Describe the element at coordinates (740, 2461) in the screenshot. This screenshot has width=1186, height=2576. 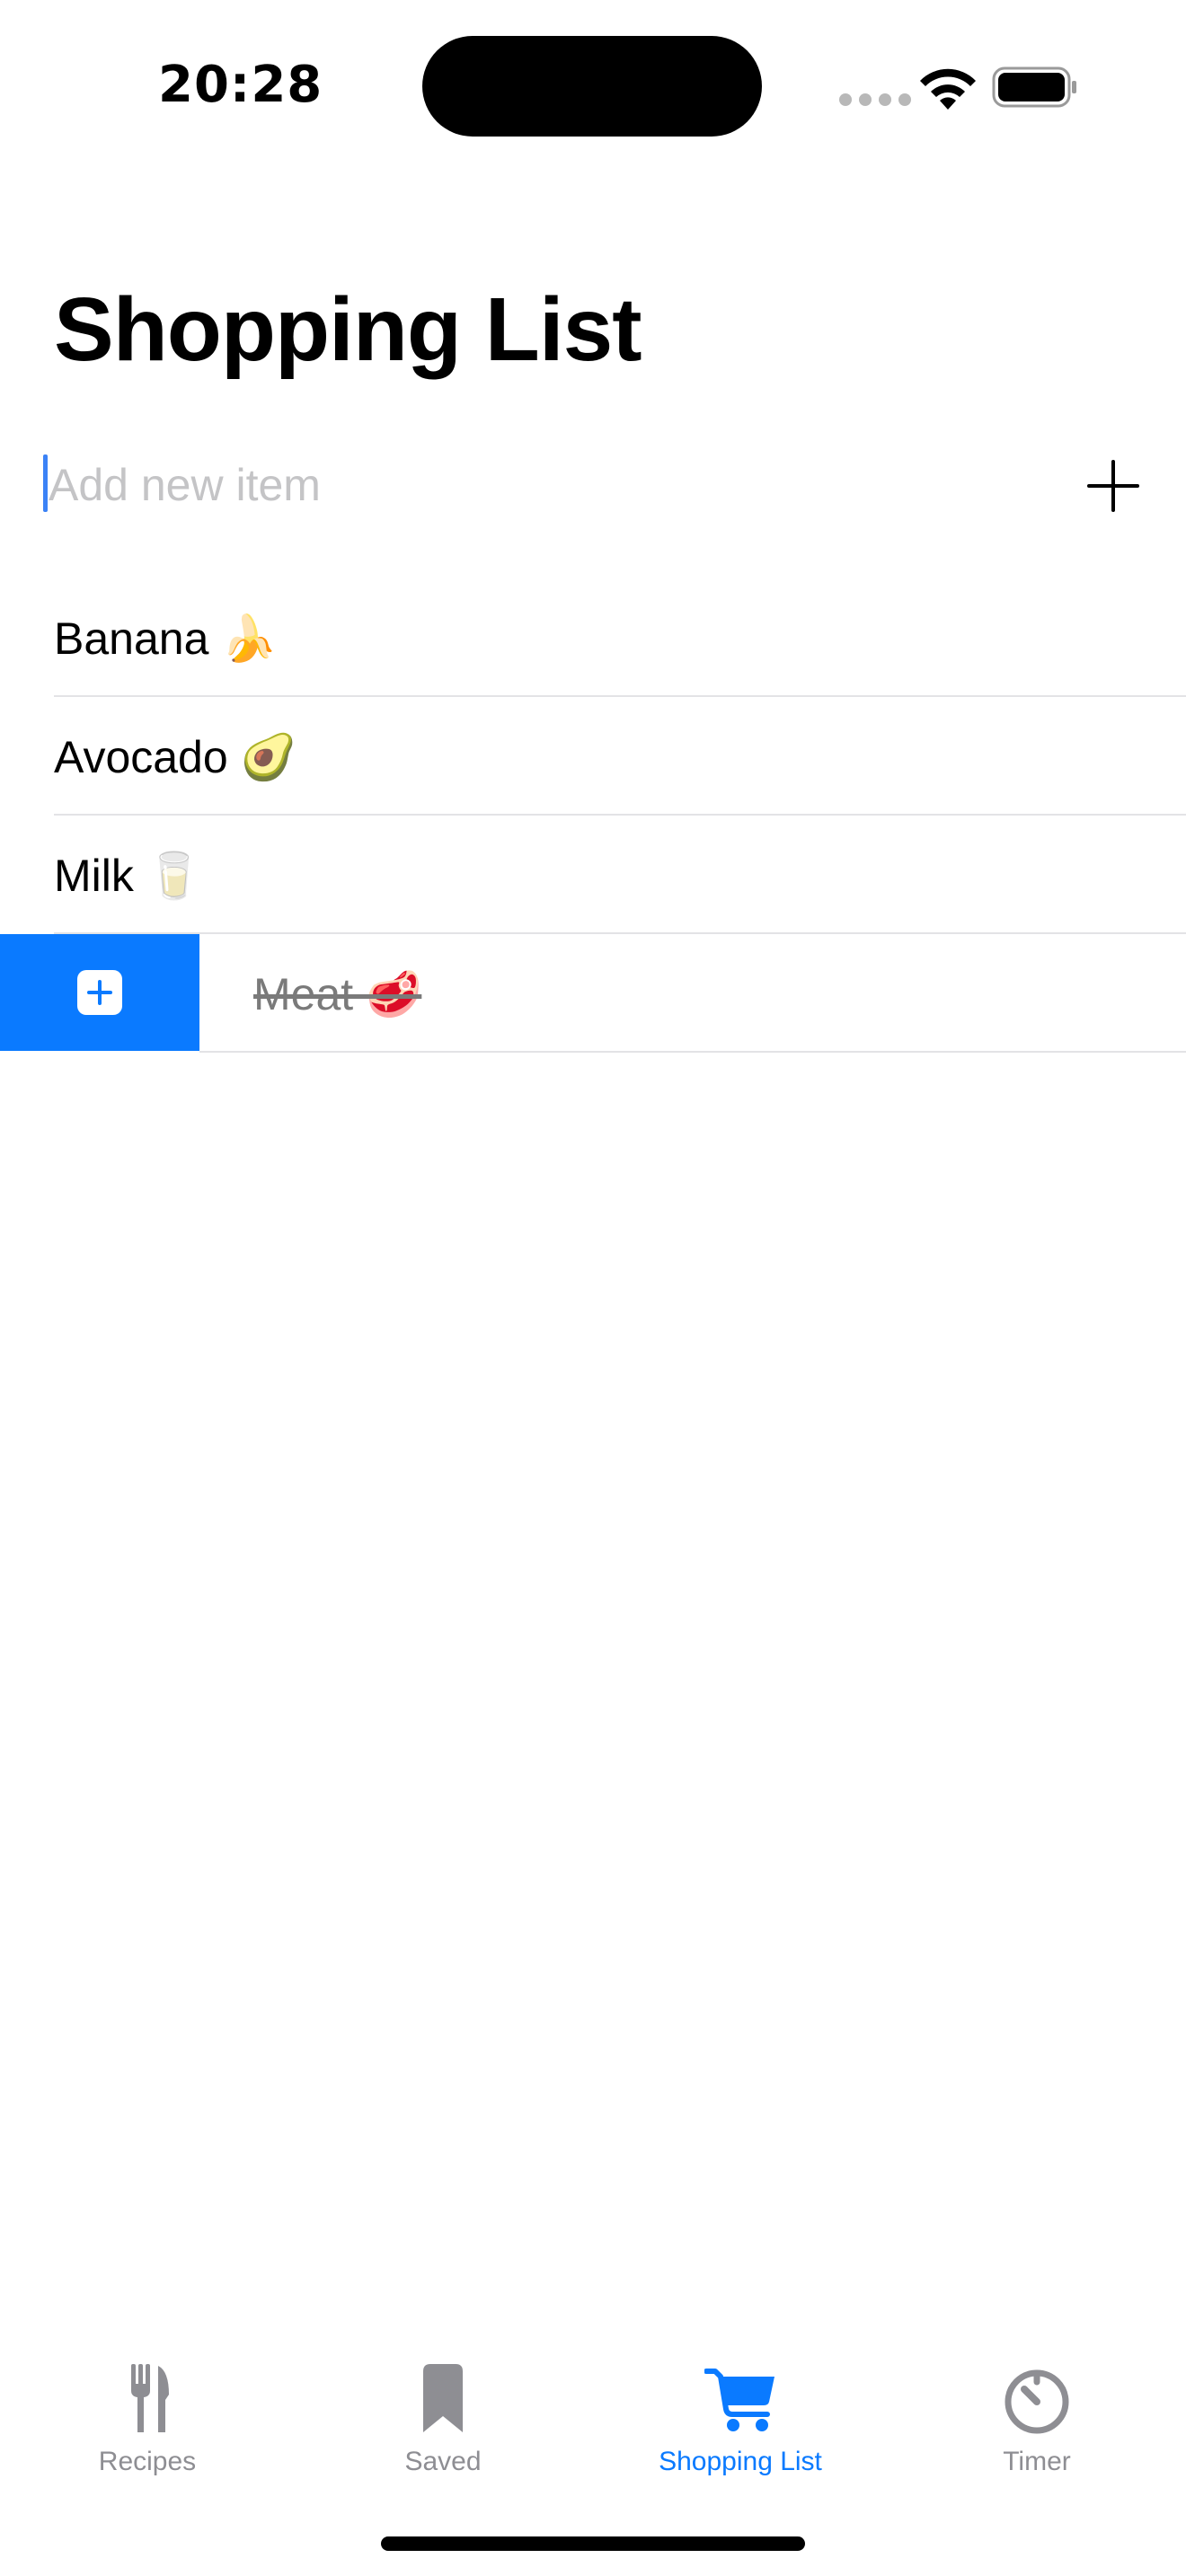
I see `tab-label: Shopping List` at that location.